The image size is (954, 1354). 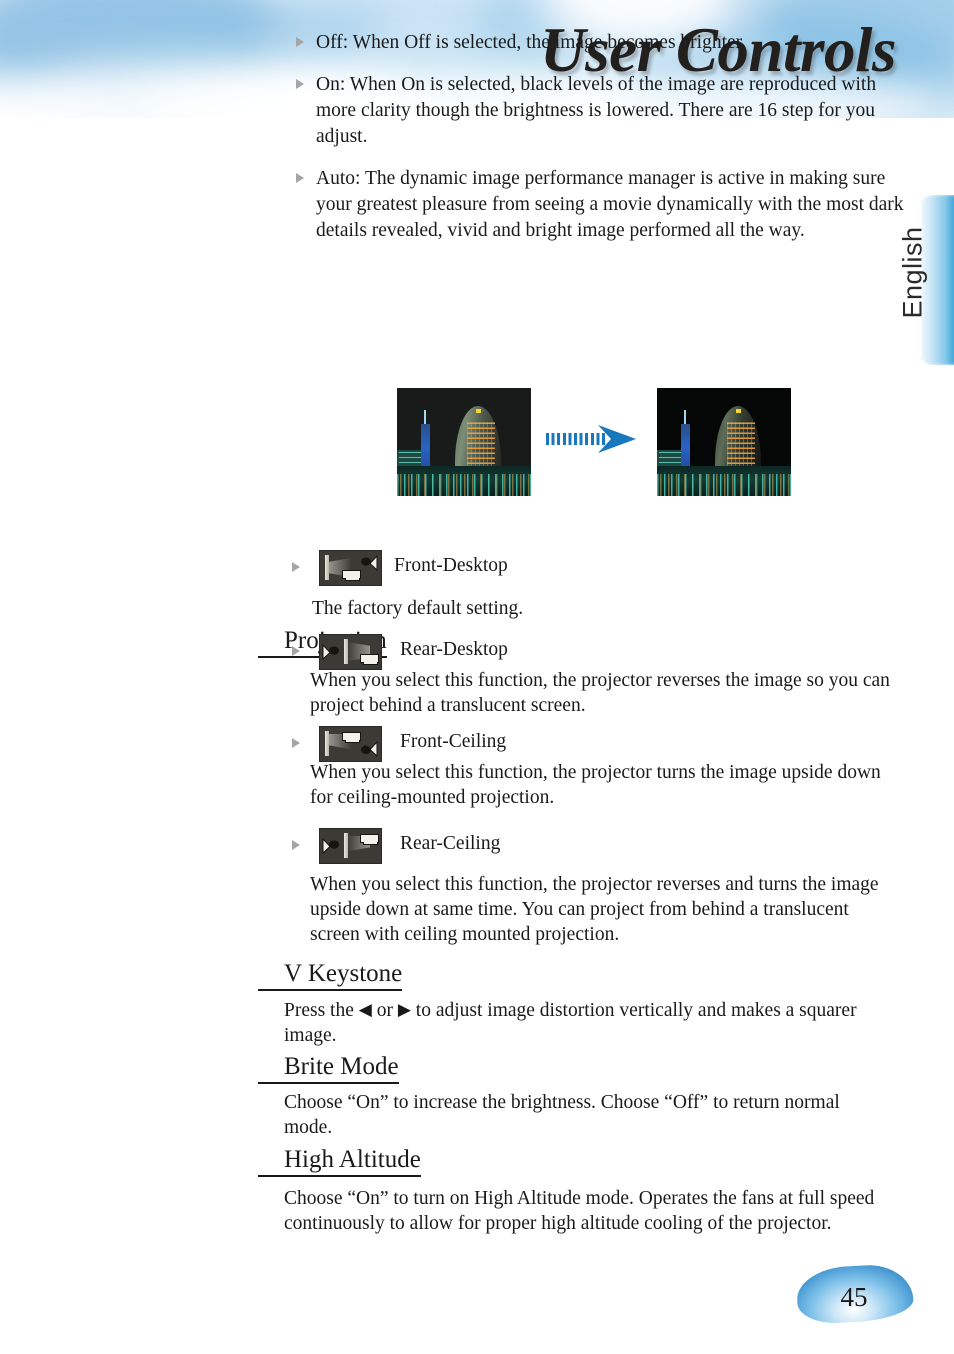 What do you see at coordinates (365, 1009) in the screenshot?
I see `left-arrow-icon: ◀` at bounding box center [365, 1009].